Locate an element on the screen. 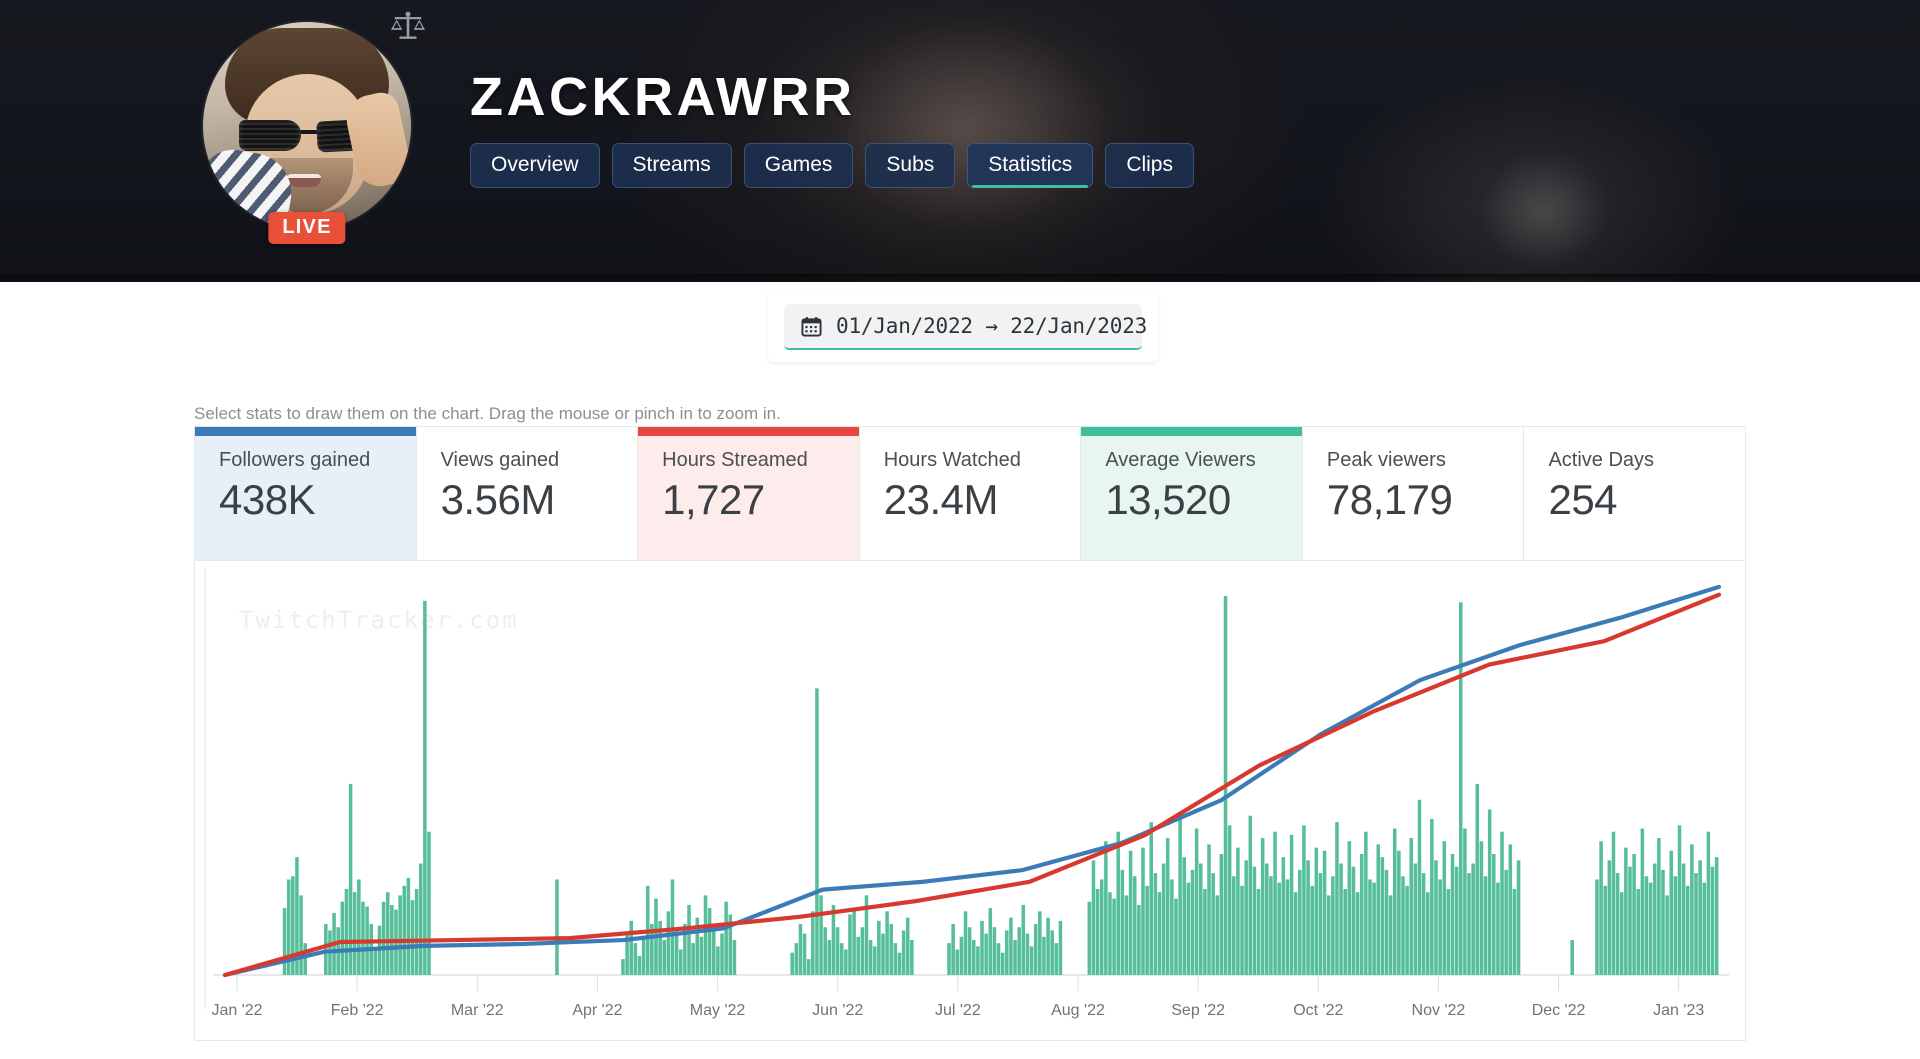 The height and width of the screenshot is (1059, 1920). stat-card-average-viewers: Average Viewers 13,520 is located at coordinates (1192, 493).